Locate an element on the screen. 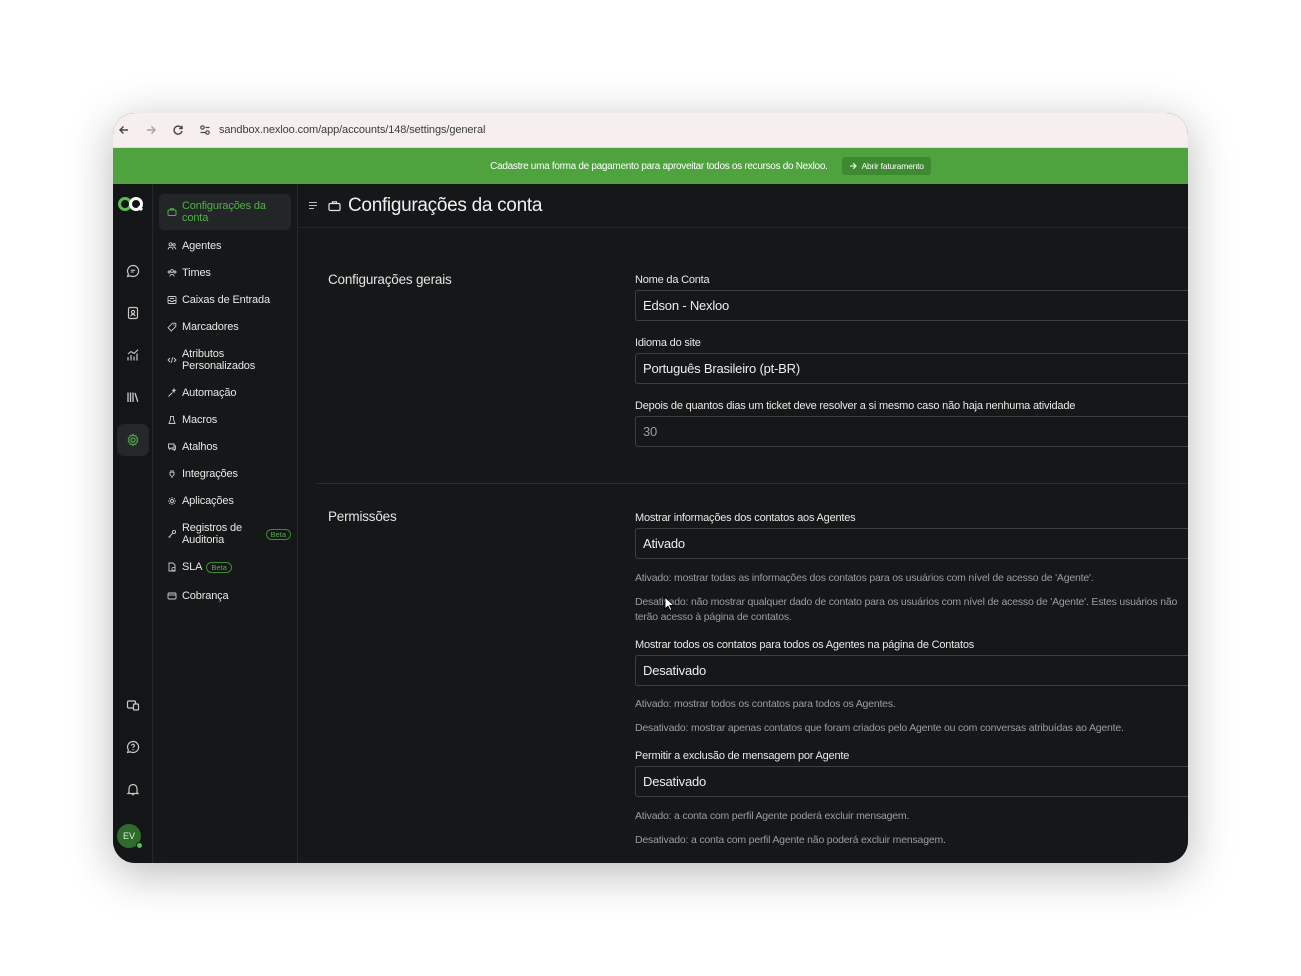  all-contacts-select: Desativado is located at coordinates (911, 670).